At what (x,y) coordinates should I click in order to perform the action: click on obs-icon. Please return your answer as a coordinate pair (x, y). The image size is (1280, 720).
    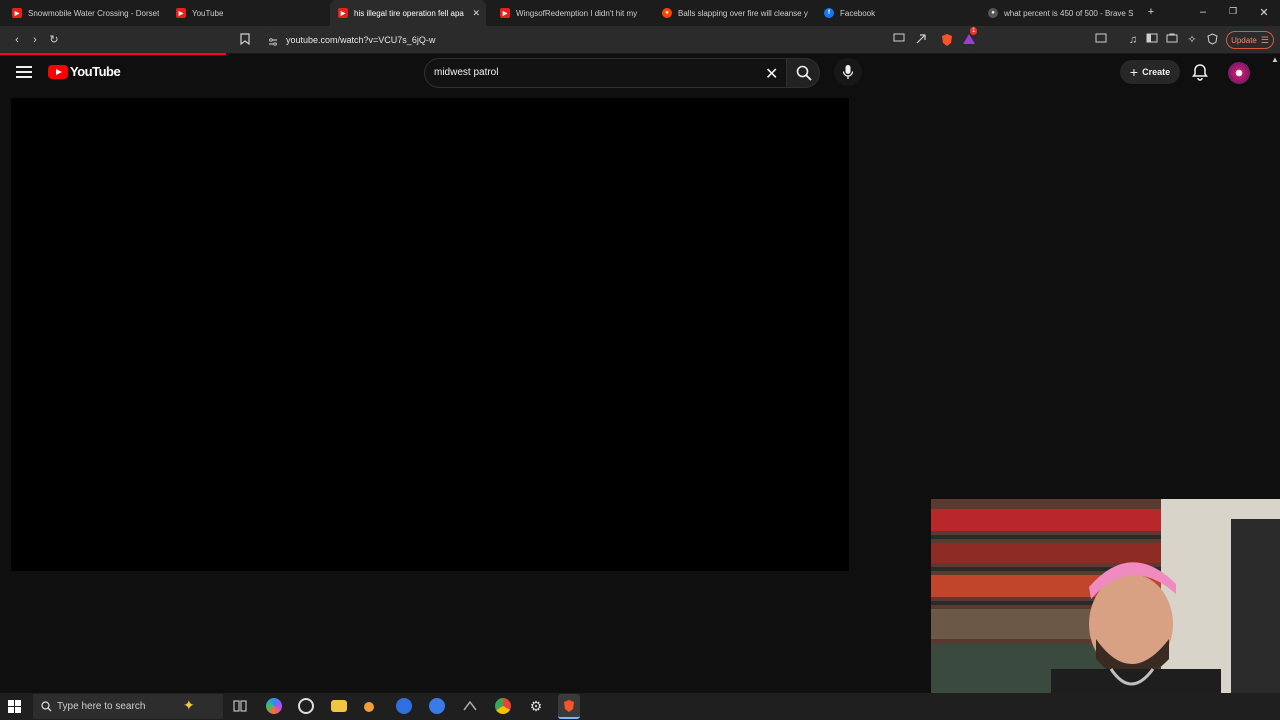
    Looking at the image, I should click on (306, 706).